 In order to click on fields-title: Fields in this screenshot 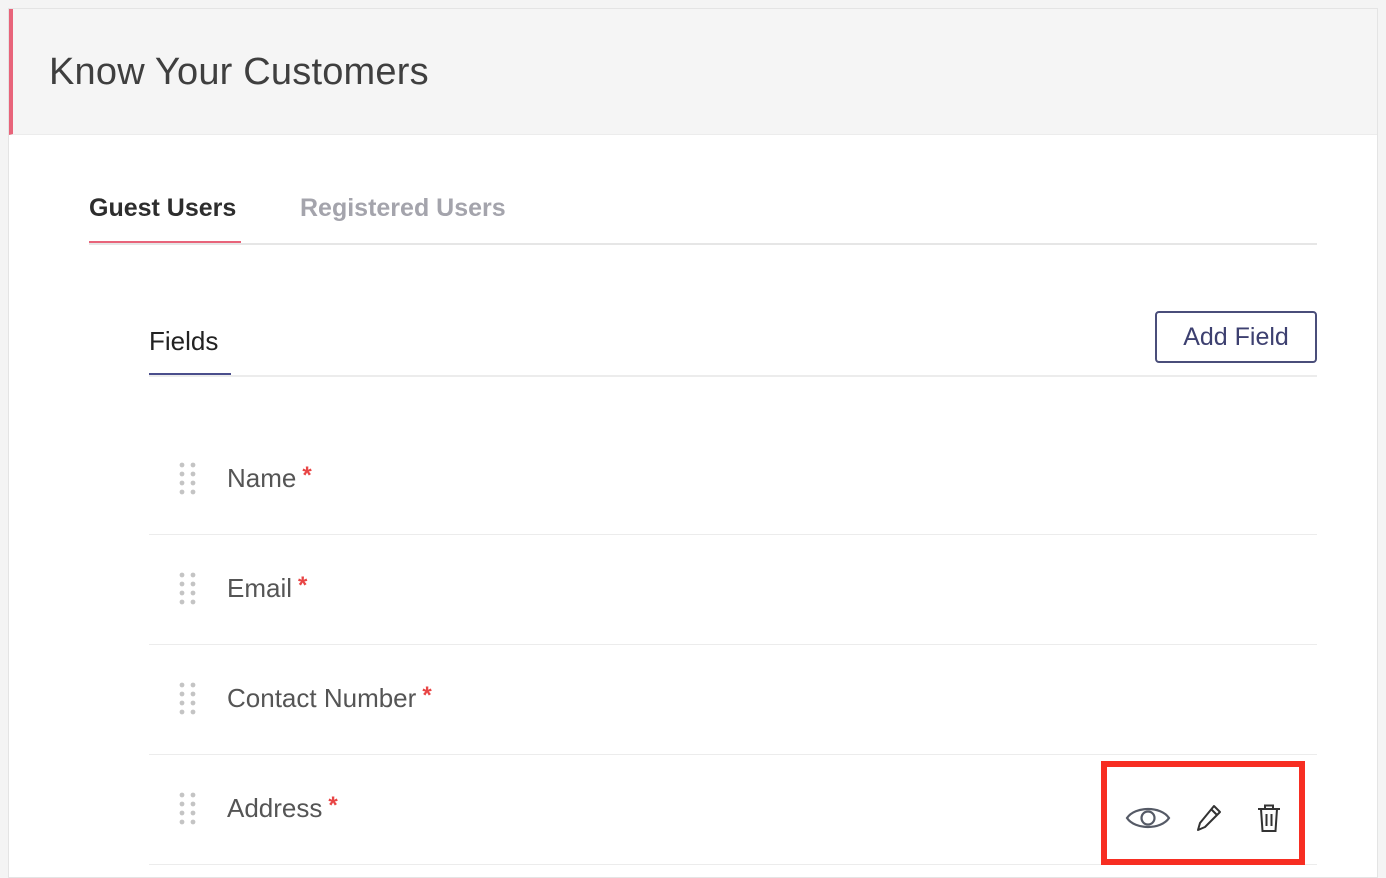, I will do `click(184, 341)`.